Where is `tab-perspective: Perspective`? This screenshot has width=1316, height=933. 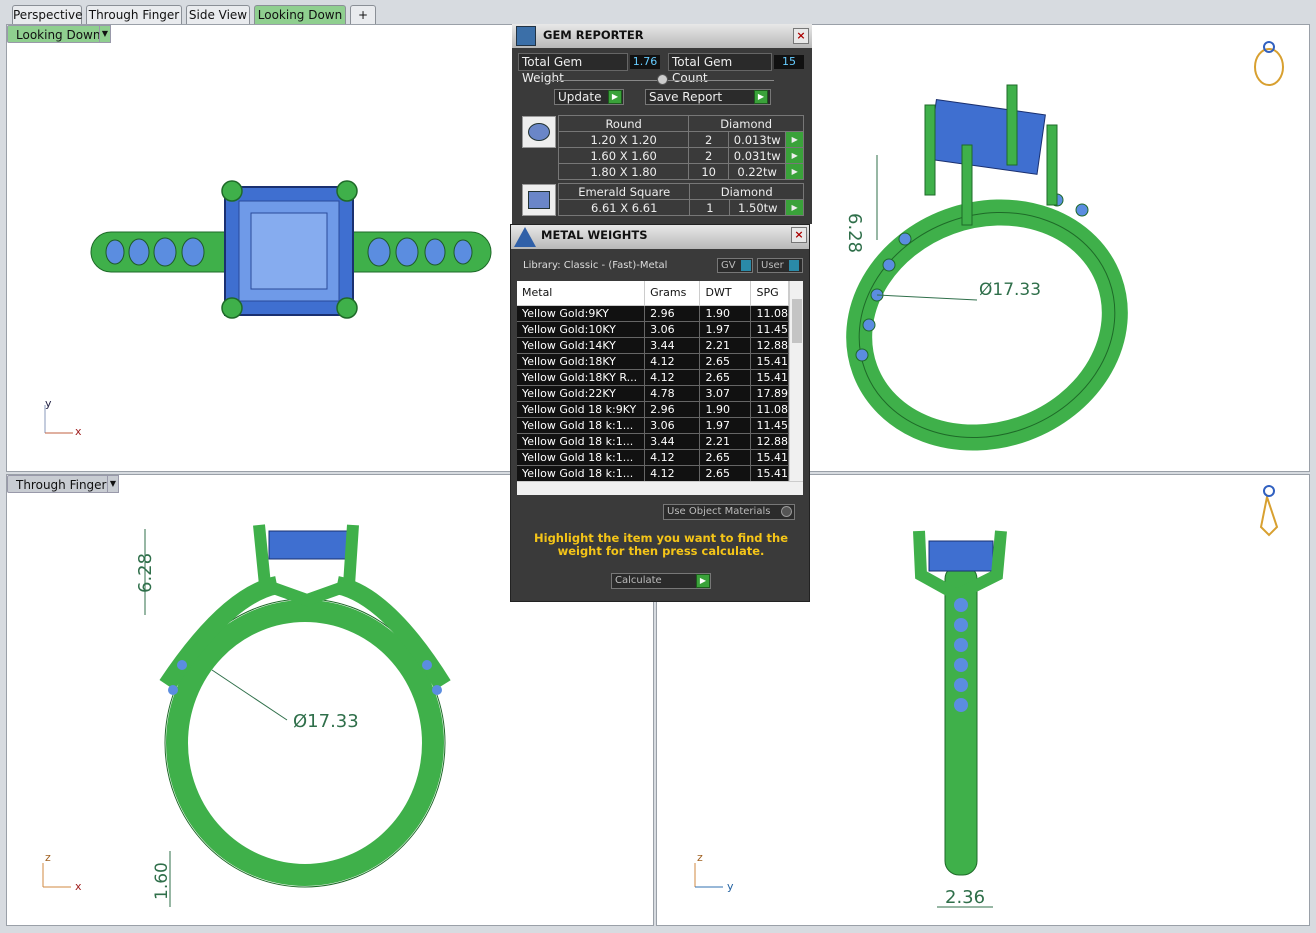 tab-perspective: Perspective is located at coordinates (47, 14).